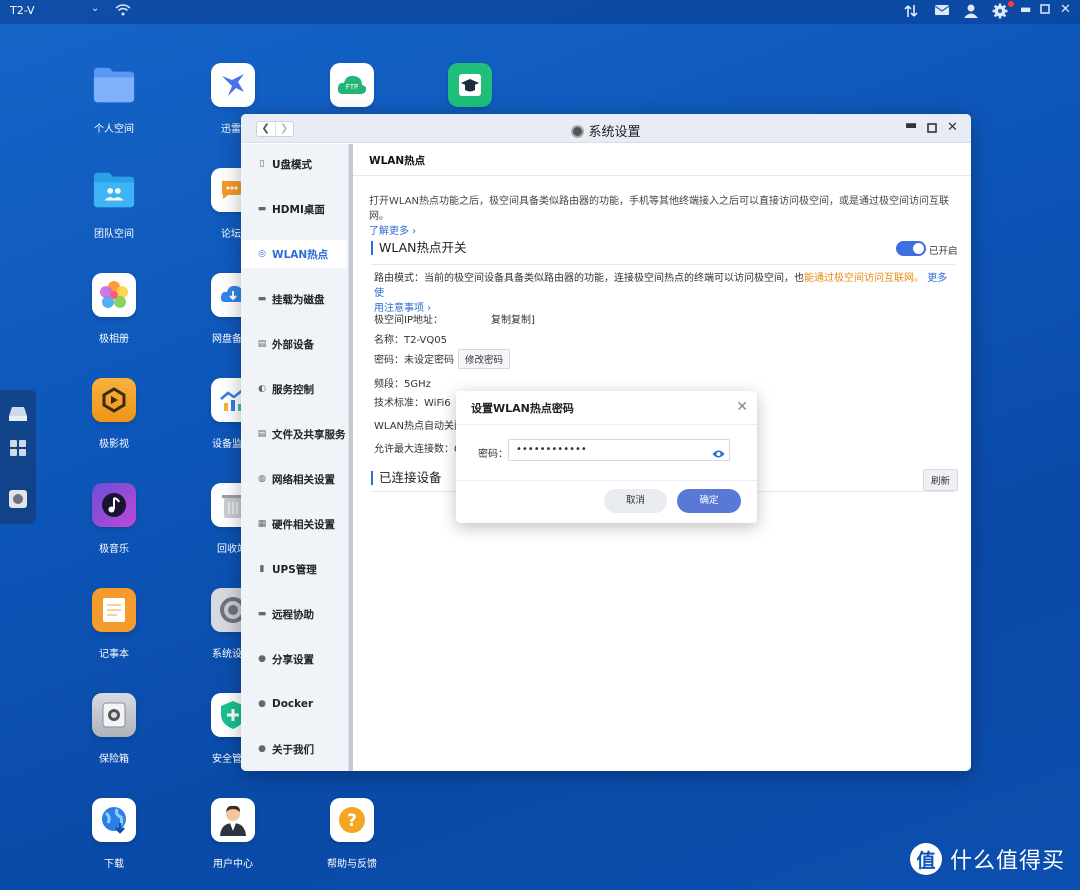 The height and width of the screenshot is (890, 1080). I want to click on app-education, so click(470, 85).